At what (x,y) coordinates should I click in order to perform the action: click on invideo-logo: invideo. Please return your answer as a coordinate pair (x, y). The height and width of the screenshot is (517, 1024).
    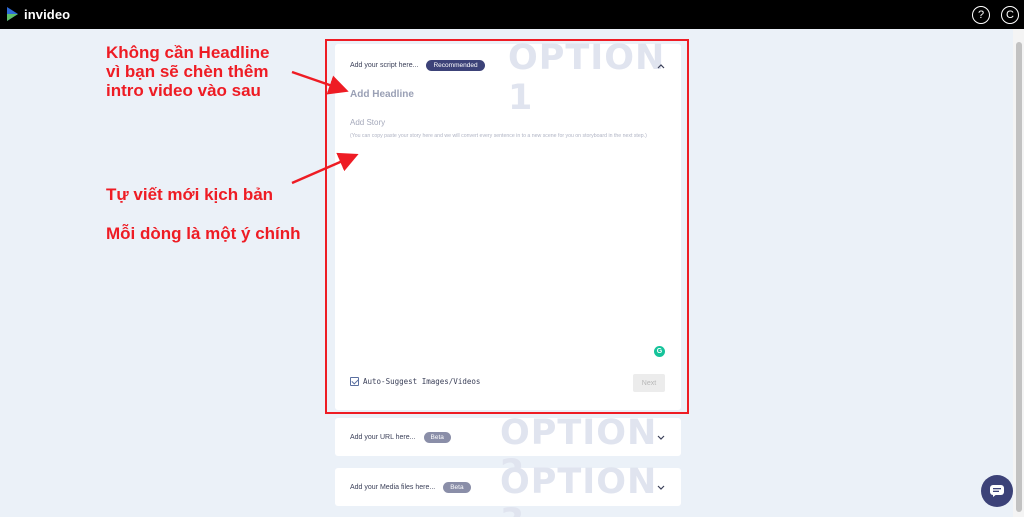
    Looking at the image, I should click on (38, 14).